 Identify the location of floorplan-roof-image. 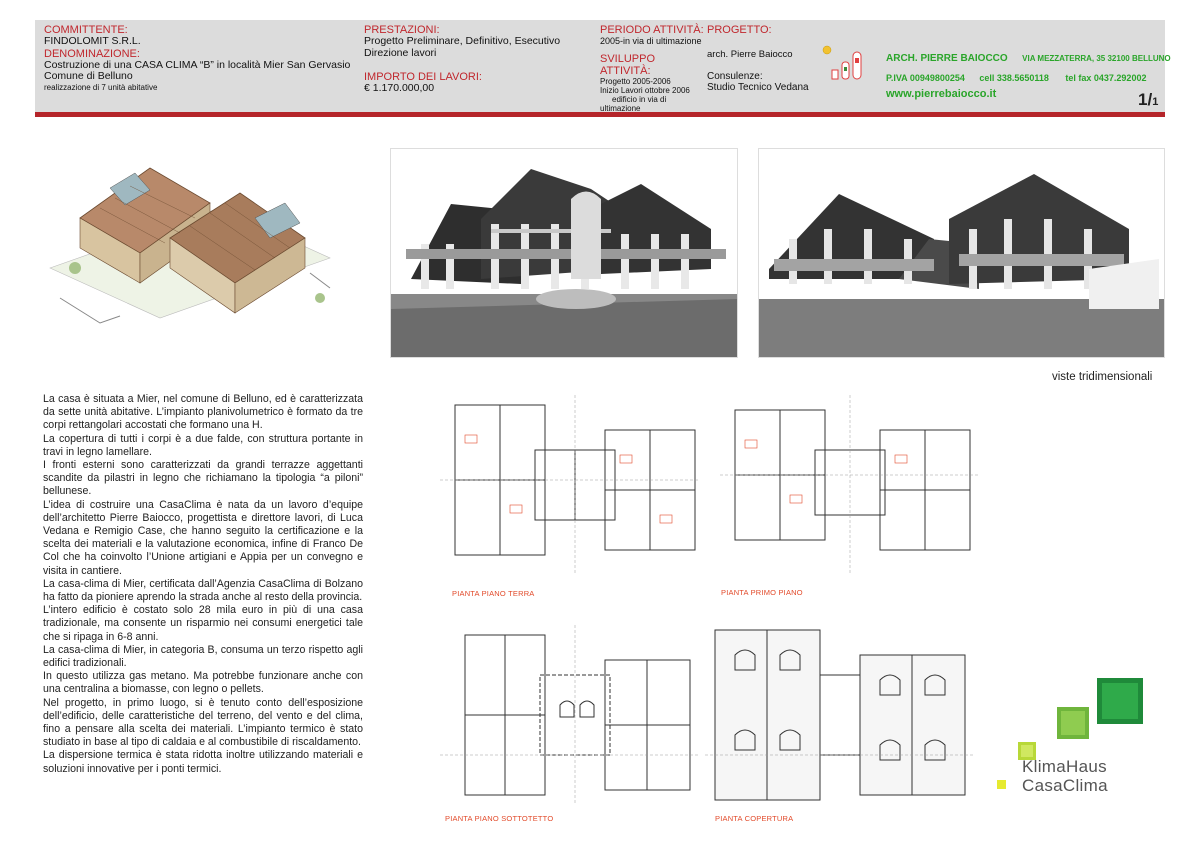
(840, 715).